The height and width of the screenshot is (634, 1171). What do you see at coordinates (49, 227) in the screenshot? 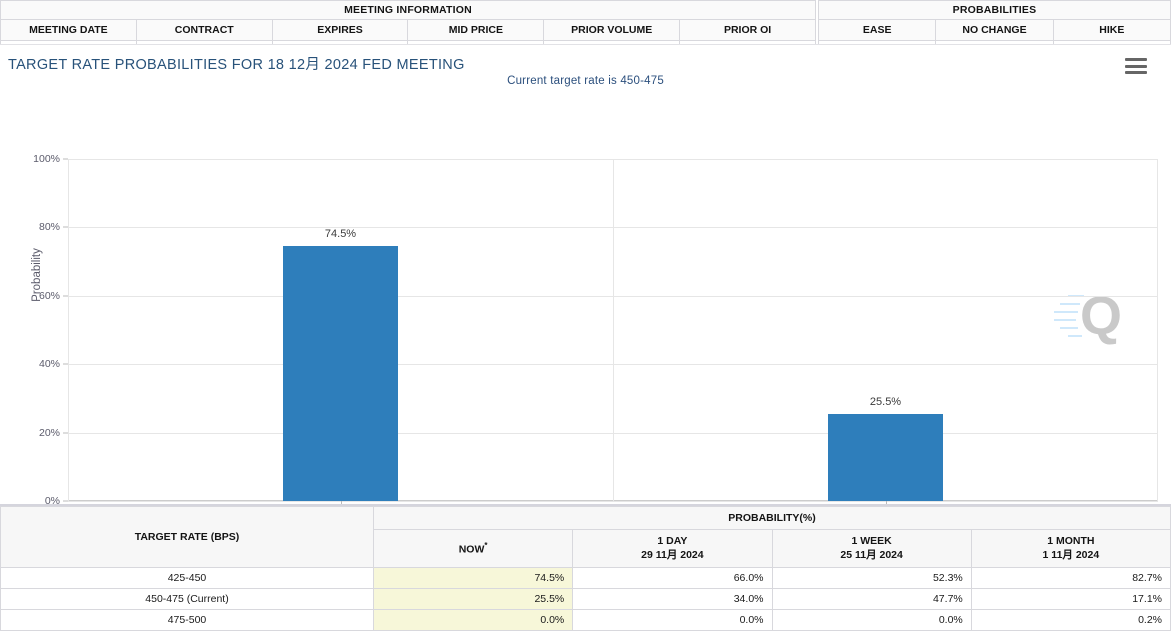
I see `y-tick-label: 80%` at bounding box center [49, 227].